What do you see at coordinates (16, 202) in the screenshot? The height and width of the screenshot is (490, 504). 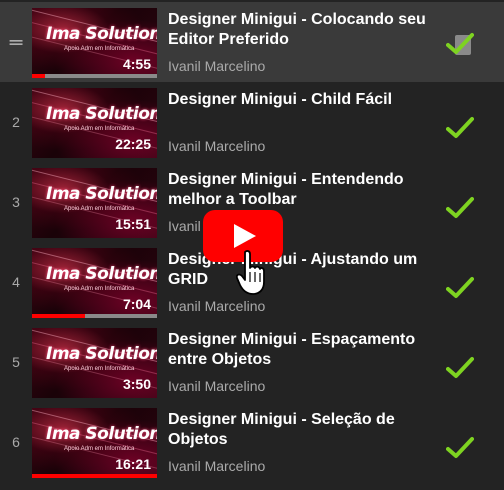 I see `item-index: 3` at bounding box center [16, 202].